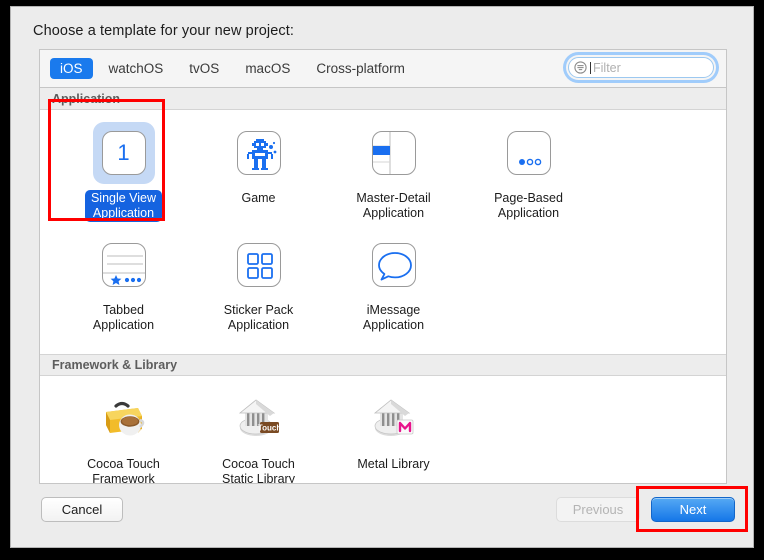 This screenshot has width=764, height=560. I want to click on template-label: Single View Application, so click(123, 206).